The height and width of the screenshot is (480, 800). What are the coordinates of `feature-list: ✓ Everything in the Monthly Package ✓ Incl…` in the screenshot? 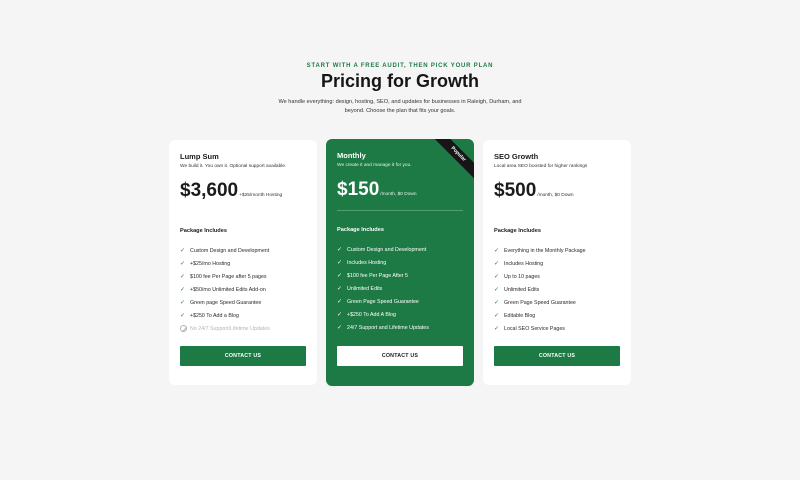 It's located at (540, 289).